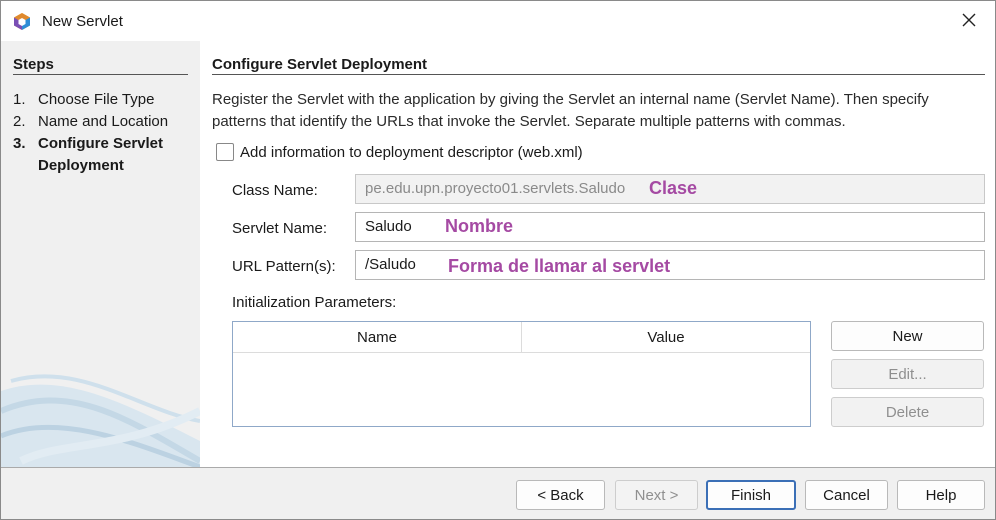 This screenshot has width=996, height=520. Describe the element at coordinates (19, 99) in the screenshot. I see `step-number: 1.` at that location.